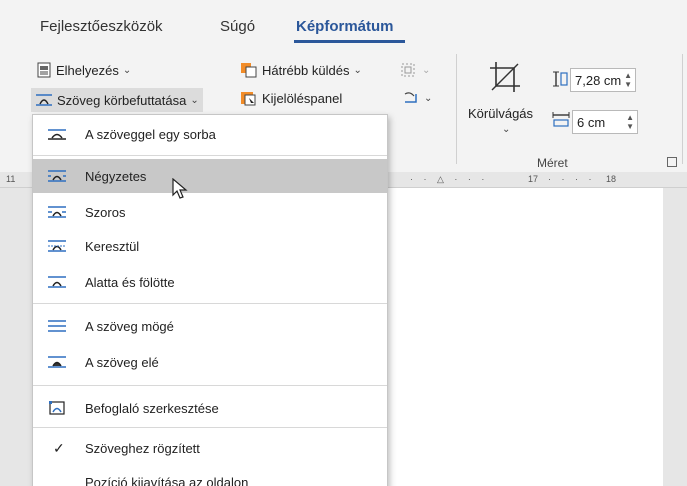 Image resolution: width=687 pixels, height=486 pixels. I want to click on width-field: 6 cm ▲ ▼, so click(605, 122).